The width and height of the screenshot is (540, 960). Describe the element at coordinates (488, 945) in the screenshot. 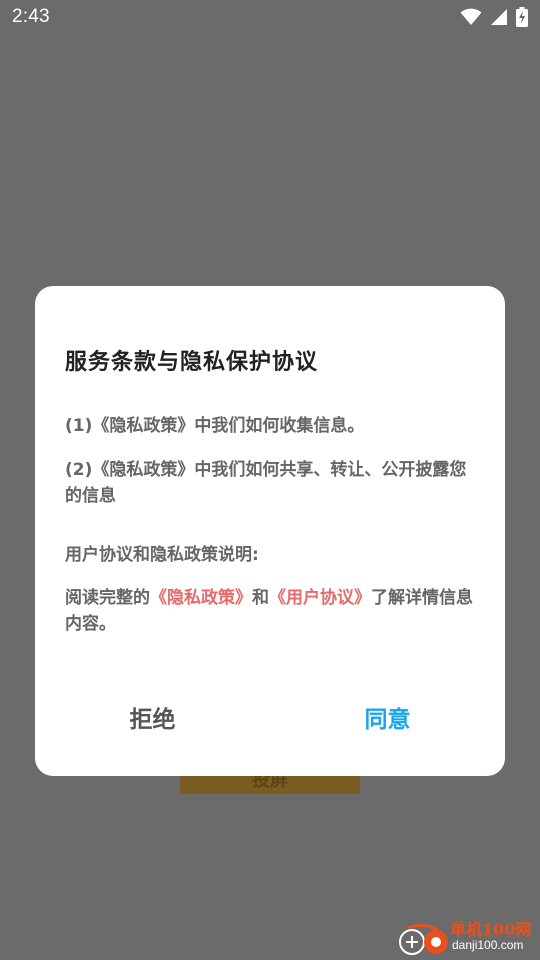

I see `watermark-url: danji100.com` at that location.